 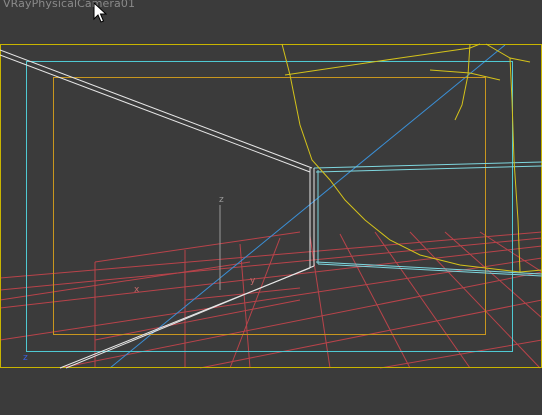 I want to click on arrow-cursor-icon, so click(x=100, y=12).